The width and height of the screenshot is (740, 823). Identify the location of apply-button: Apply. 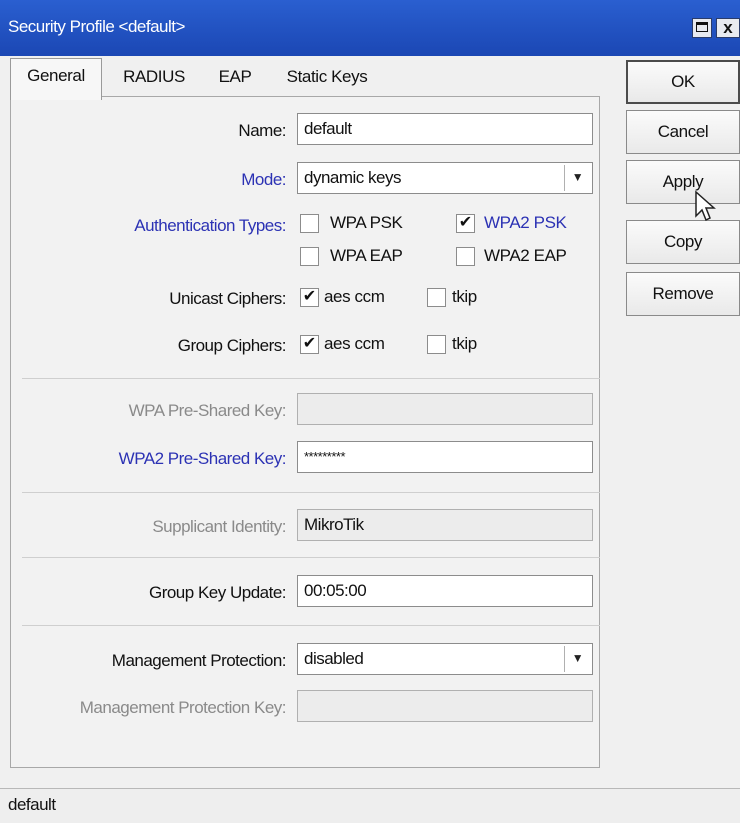
(683, 182).